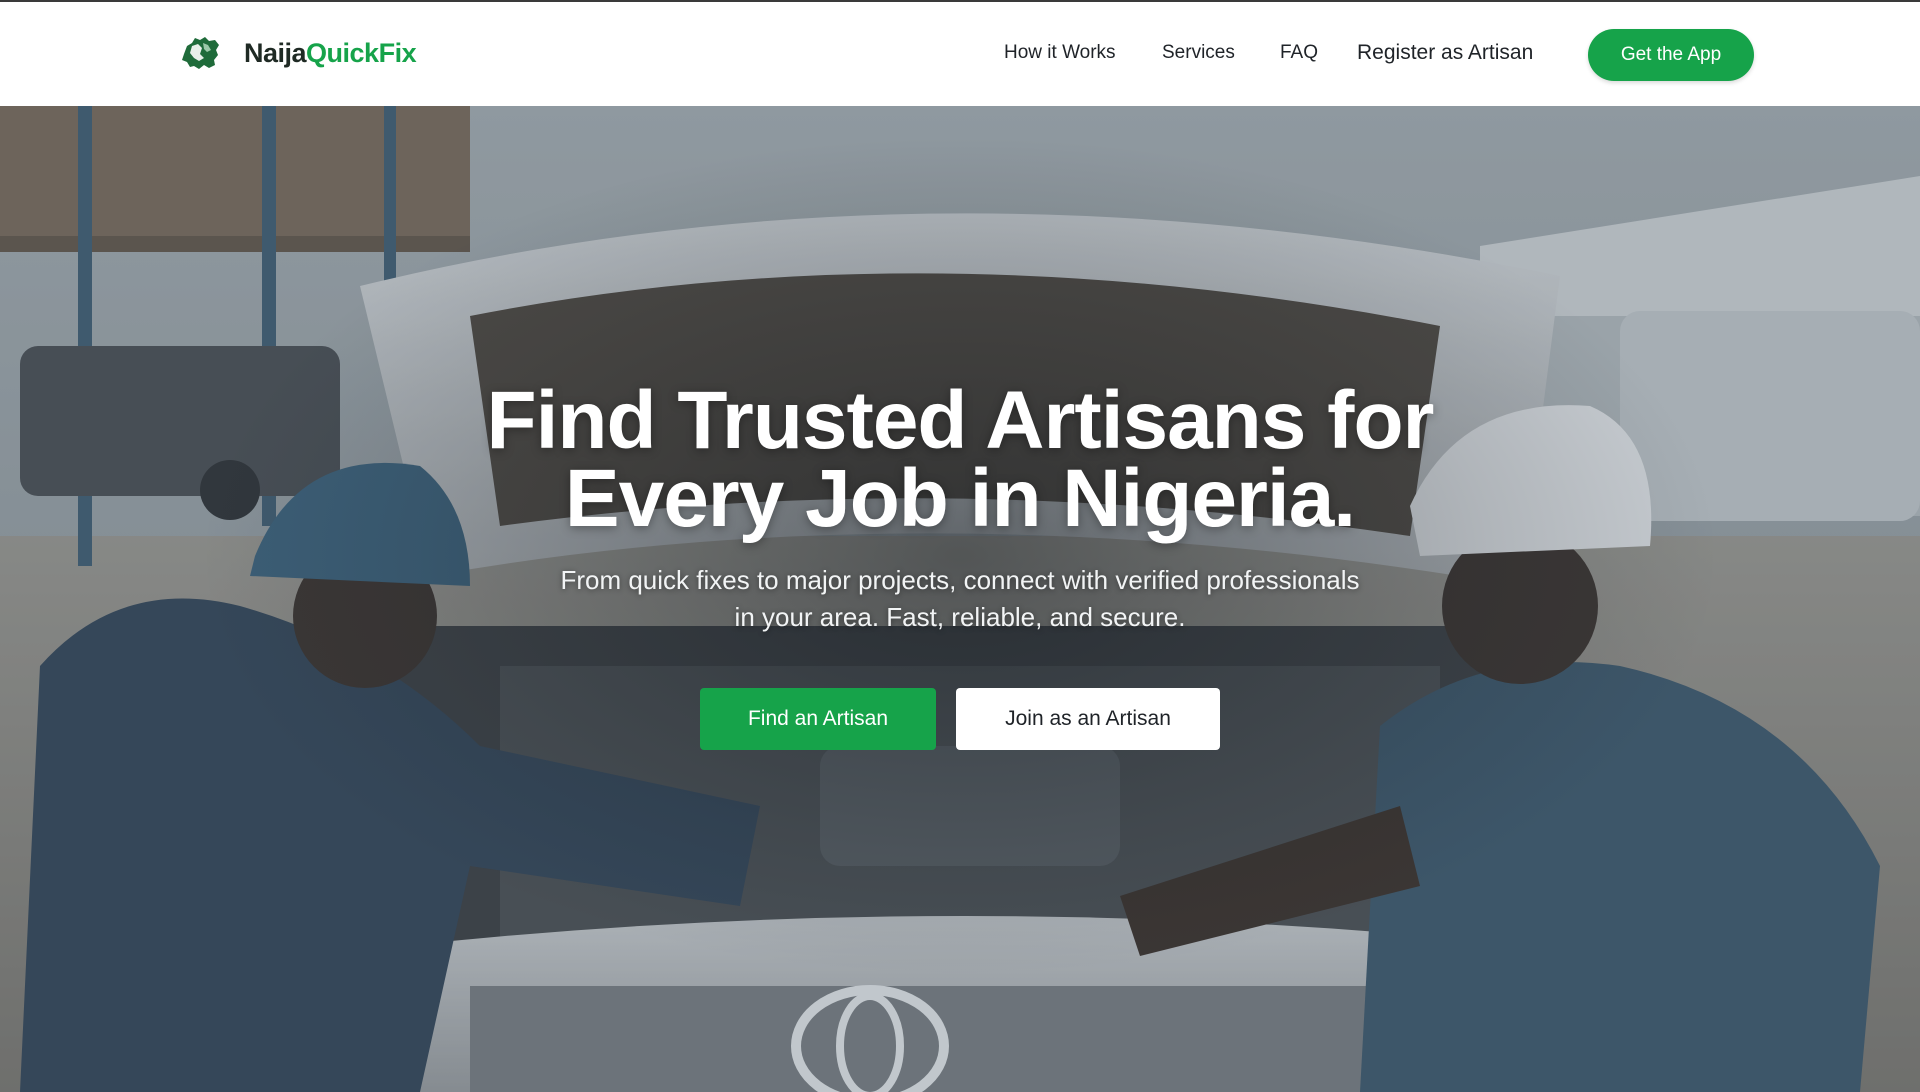 This screenshot has height=1092, width=1920. I want to click on join-artisan-button: Join as an Artisan, so click(1088, 719).